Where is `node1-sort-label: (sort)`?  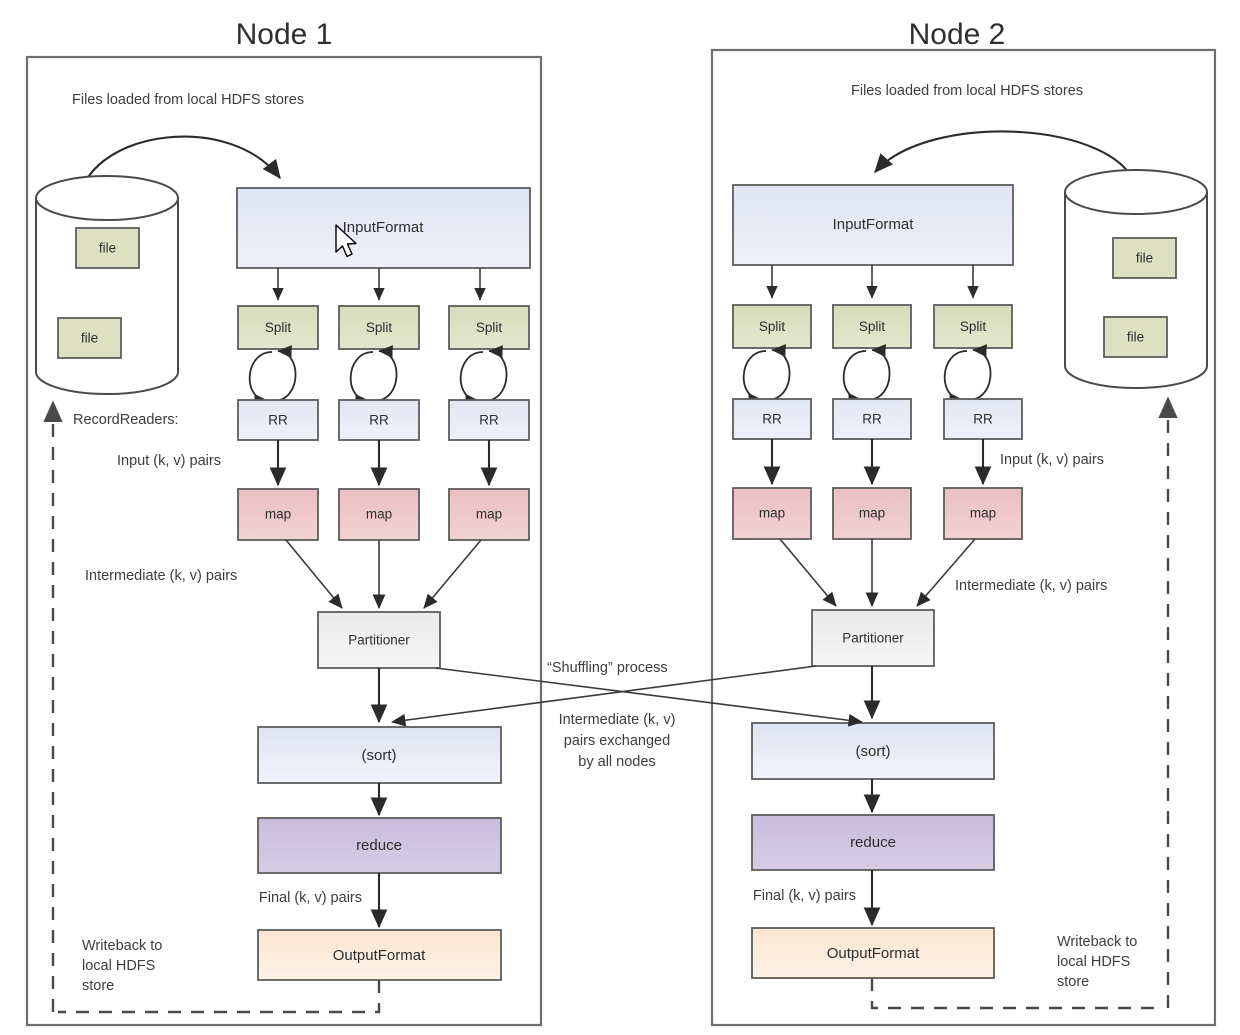 node1-sort-label: (sort) is located at coordinates (379, 755).